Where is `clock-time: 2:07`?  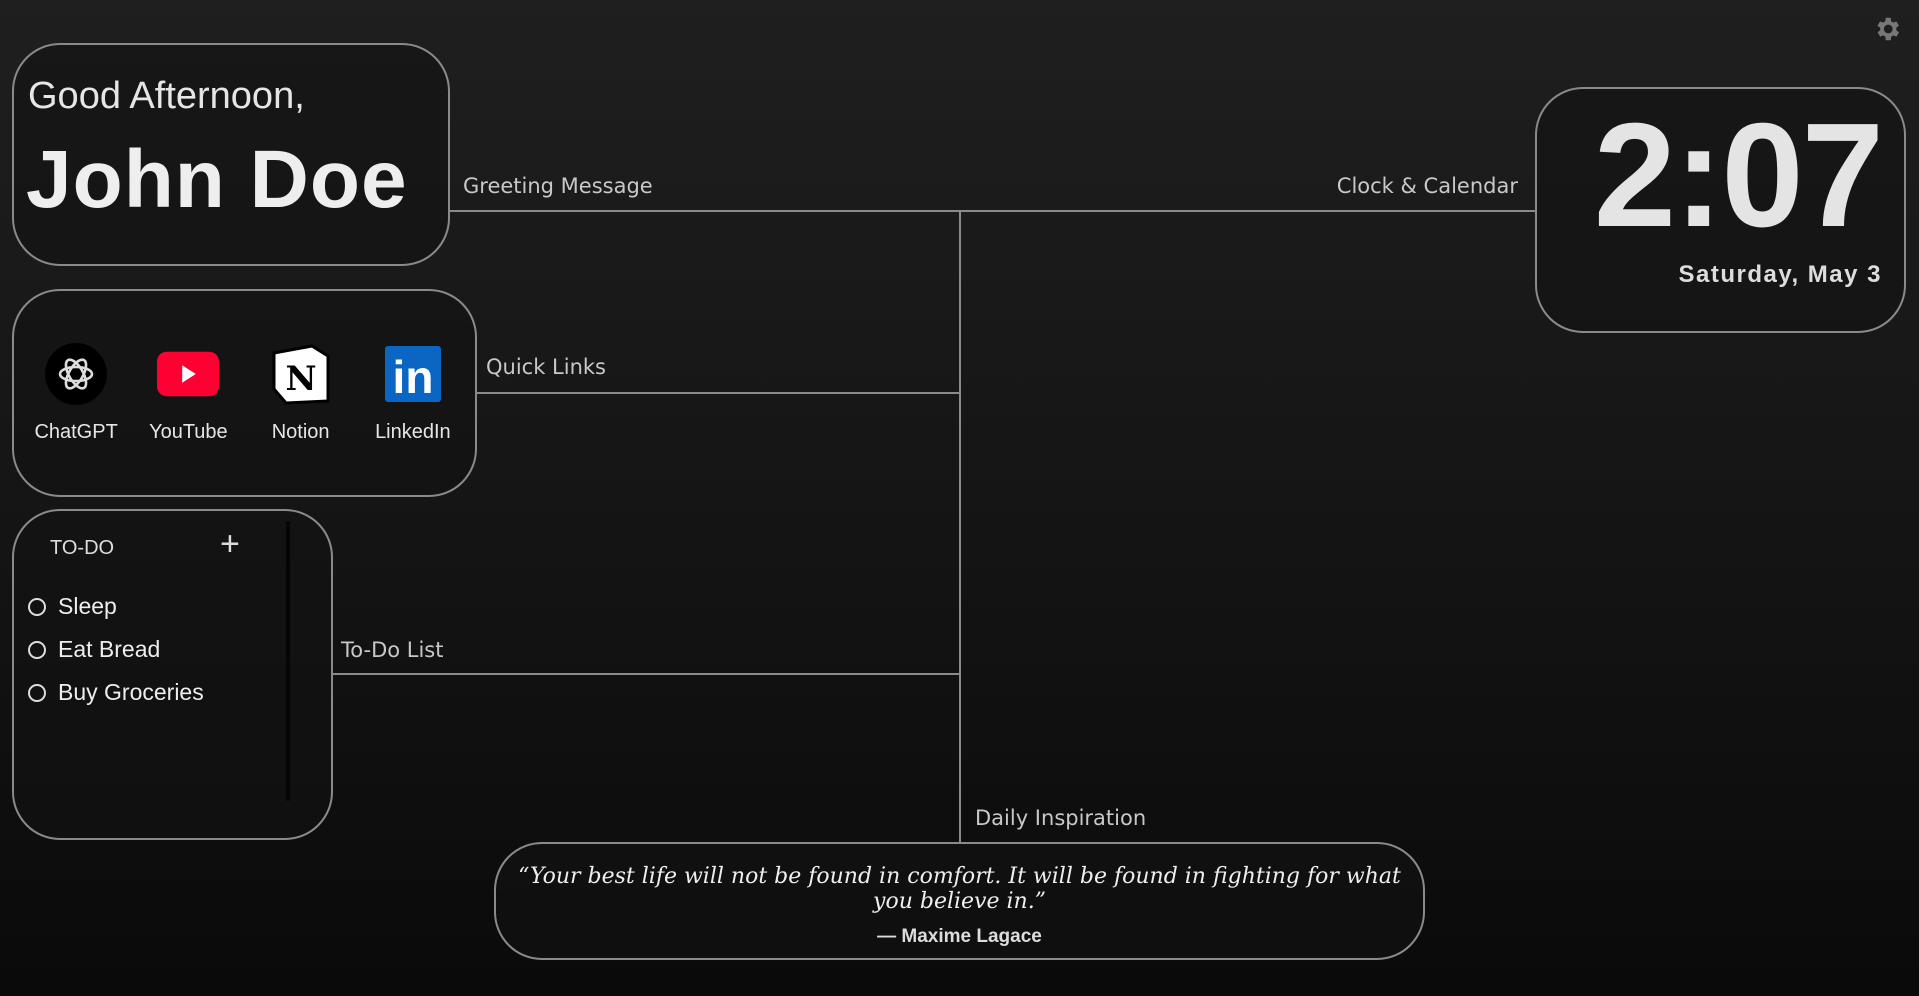
clock-time: 2:07 is located at coordinates (1738, 175).